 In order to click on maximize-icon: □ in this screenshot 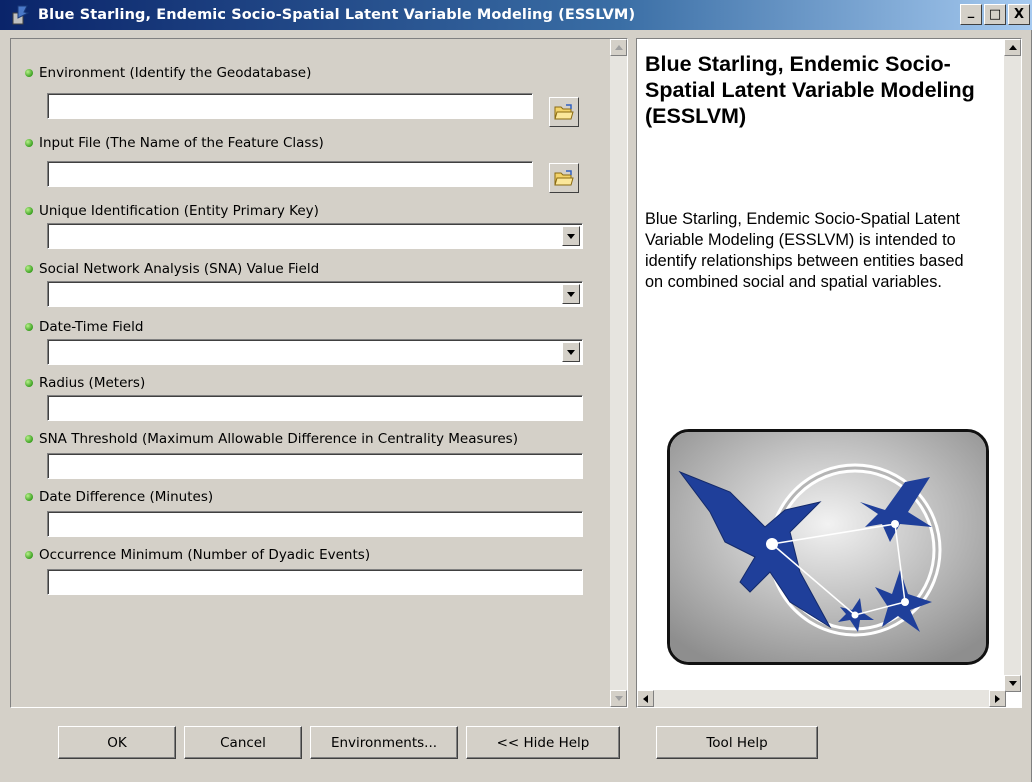, I will do `click(995, 14)`.